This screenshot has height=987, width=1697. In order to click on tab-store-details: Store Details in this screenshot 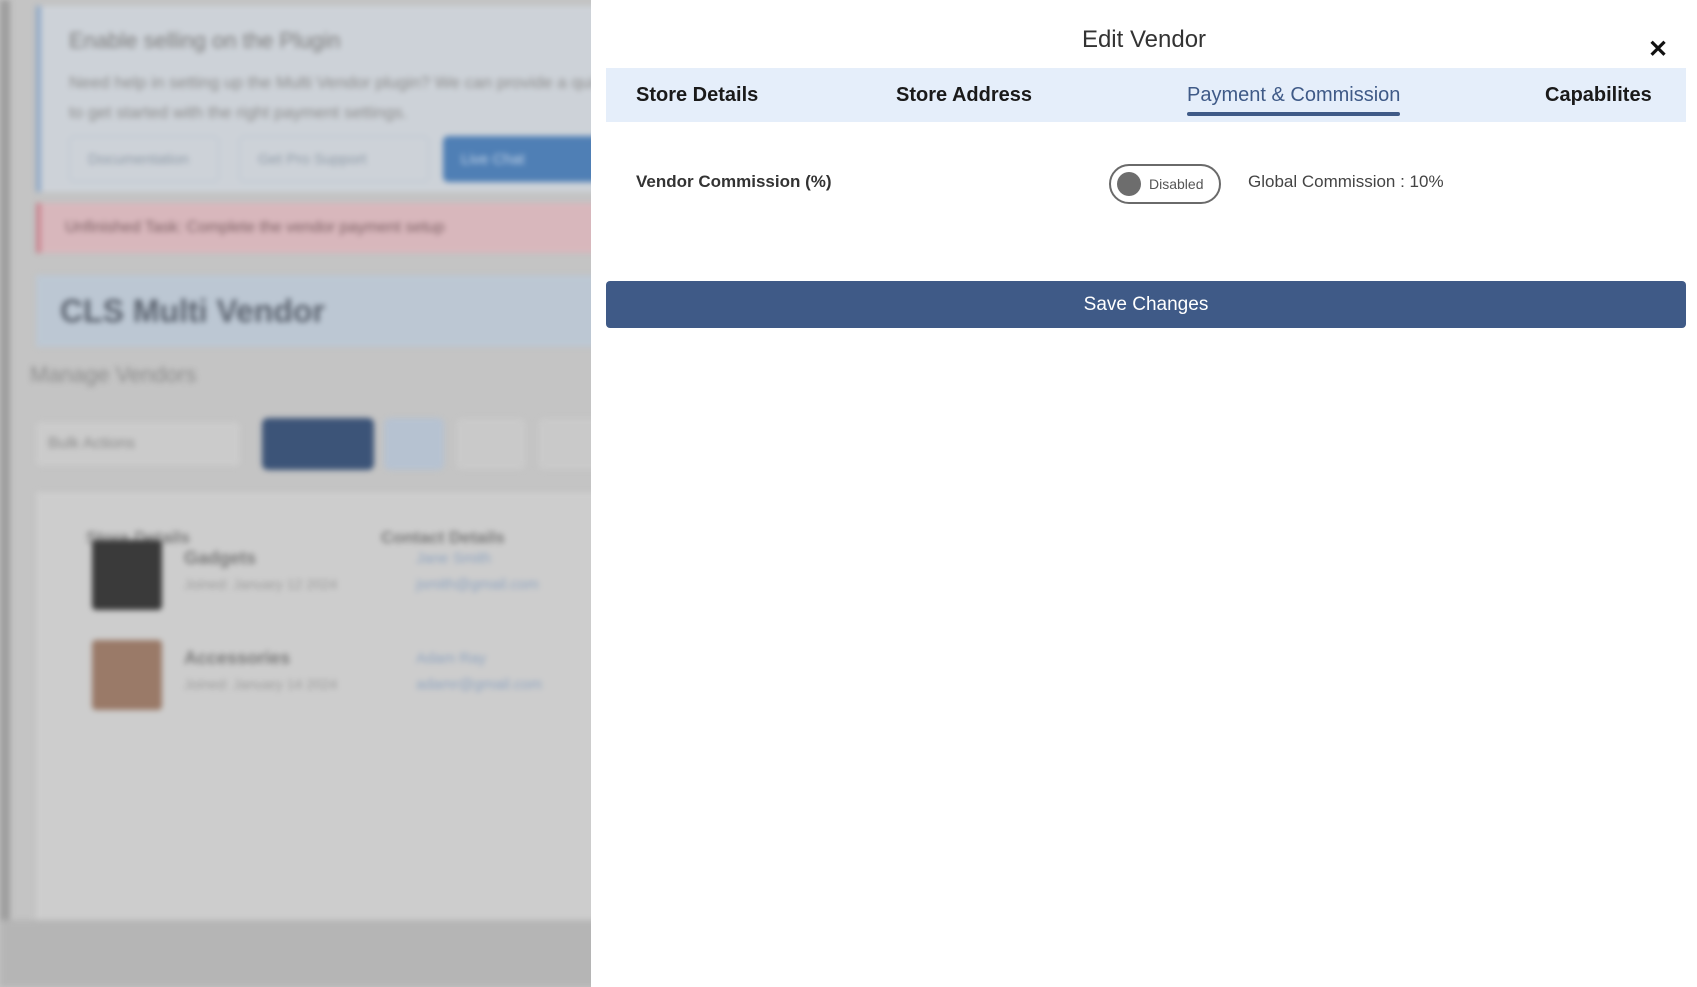, I will do `click(697, 95)`.